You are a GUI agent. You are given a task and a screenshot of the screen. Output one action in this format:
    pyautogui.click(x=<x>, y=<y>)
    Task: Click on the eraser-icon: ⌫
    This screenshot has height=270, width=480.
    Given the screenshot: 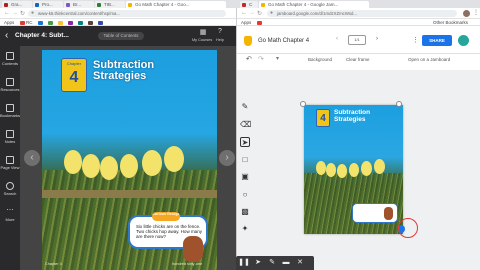 What is the action you would take?
    pyautogui.click(x=245, y=125)
    